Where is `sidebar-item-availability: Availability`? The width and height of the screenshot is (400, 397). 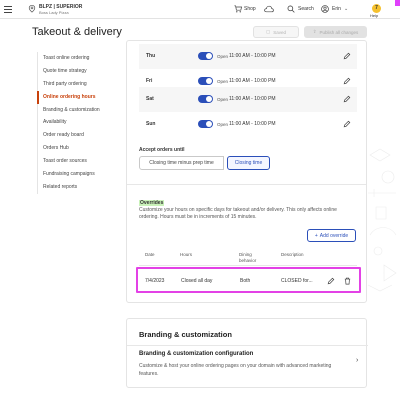 sidebar-item-availability: Availability is located at coordinates (76, 122).